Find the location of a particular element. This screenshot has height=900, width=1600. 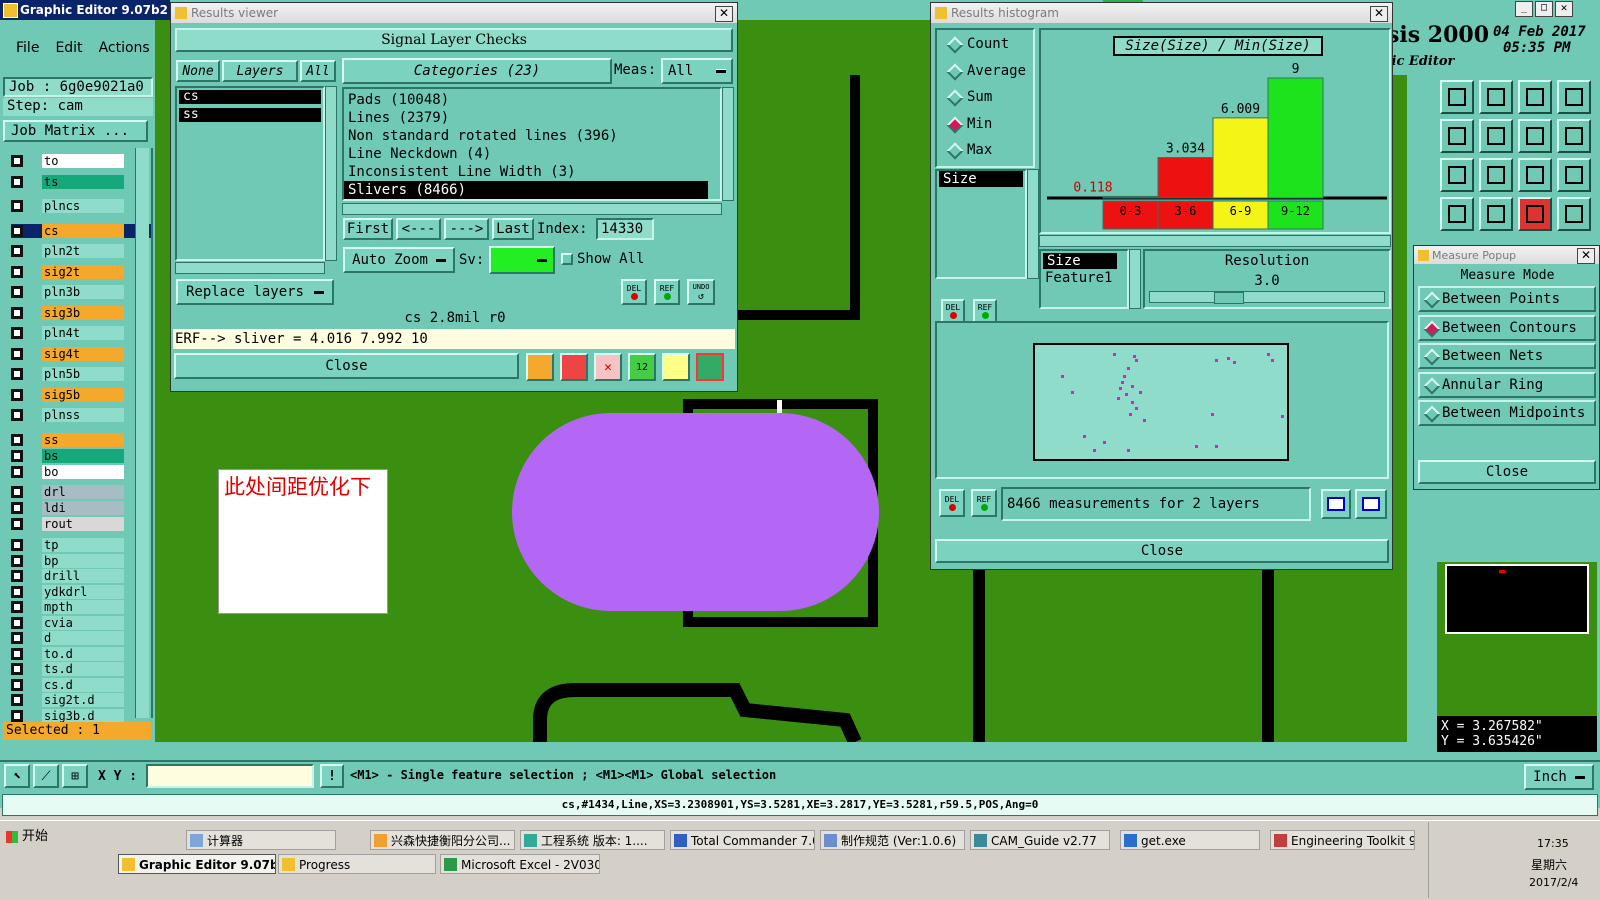

chart-hscroll is located at coordinates (1215, 241).